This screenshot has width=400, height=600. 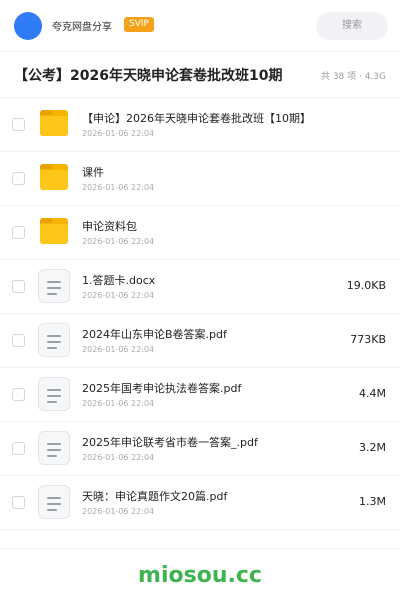 I want to click on file-size: 3.2M, so click(x=372, y=447).